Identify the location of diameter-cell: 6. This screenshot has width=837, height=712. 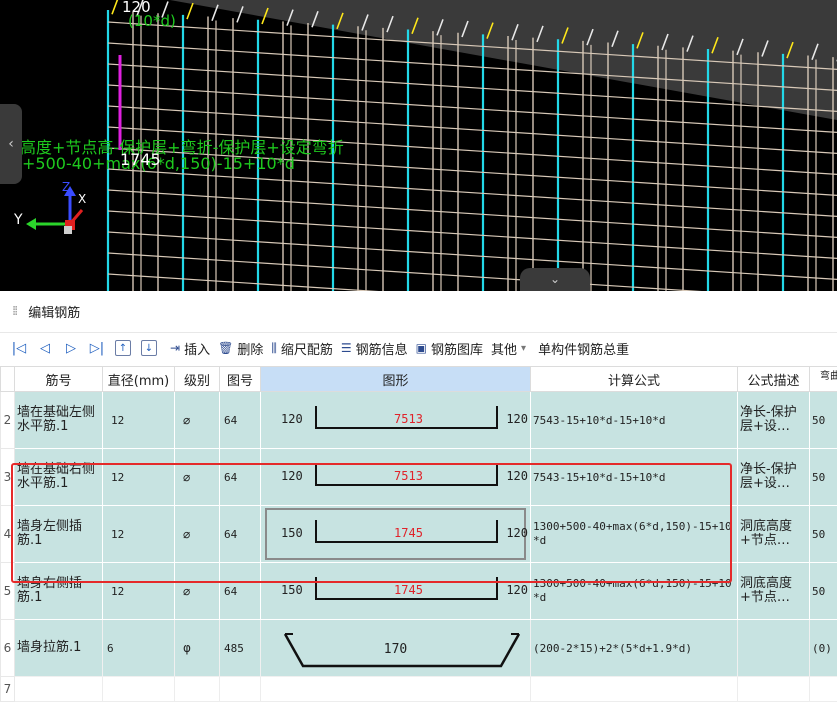
(138, 648).